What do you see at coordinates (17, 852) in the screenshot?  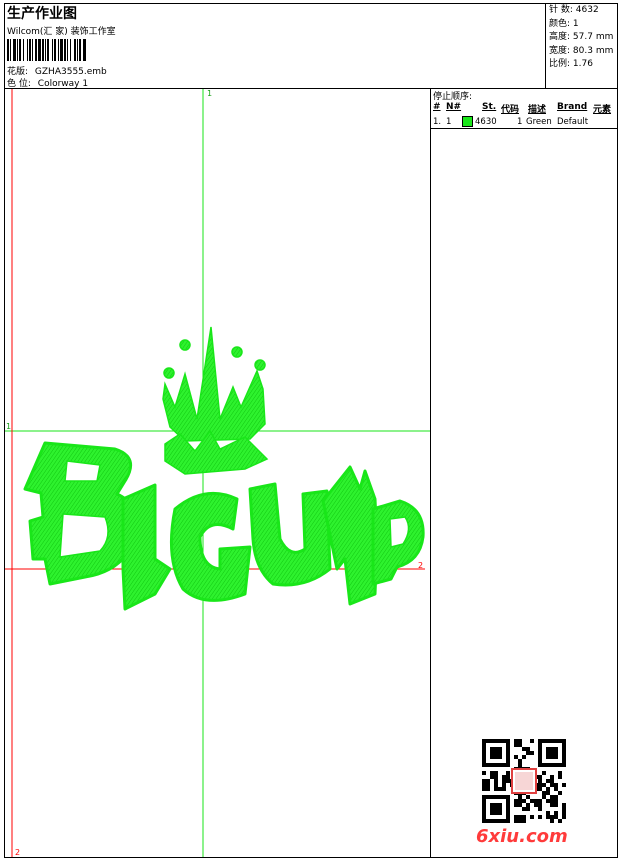 I see `marker-bottom: 2` at bounding box center [17, 852].